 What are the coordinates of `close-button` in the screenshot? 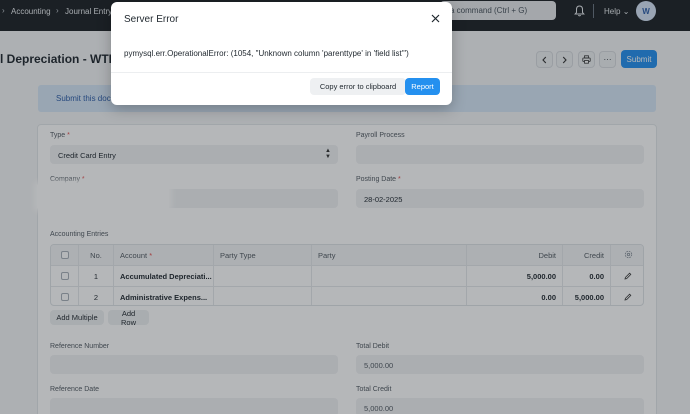 It's located at (435, 18).